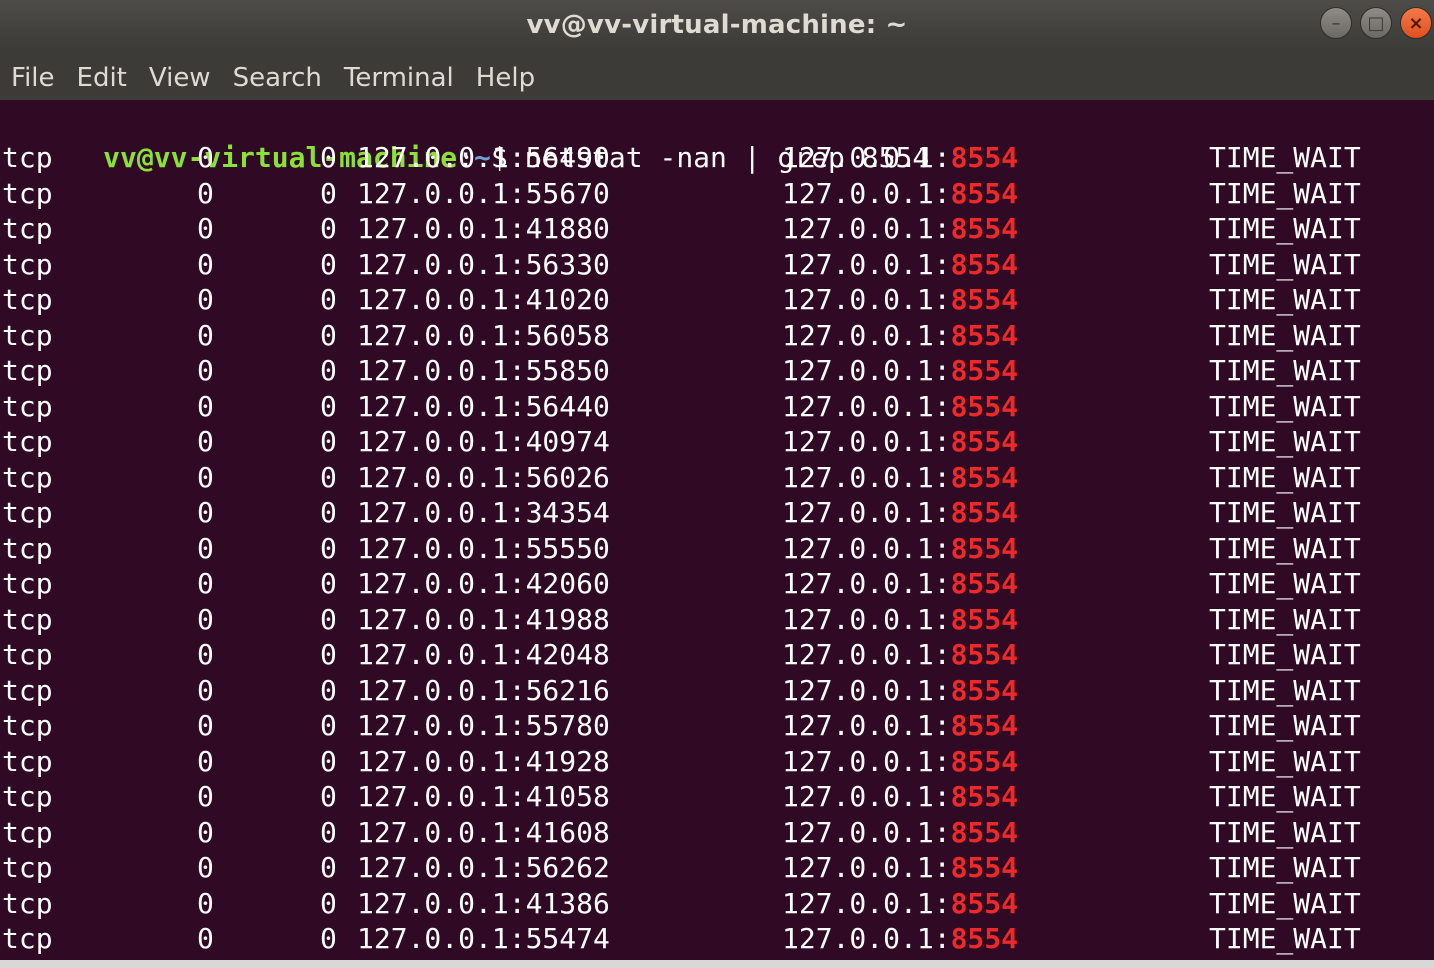  I want to click on close-icon: ×, so click(1416, 23).